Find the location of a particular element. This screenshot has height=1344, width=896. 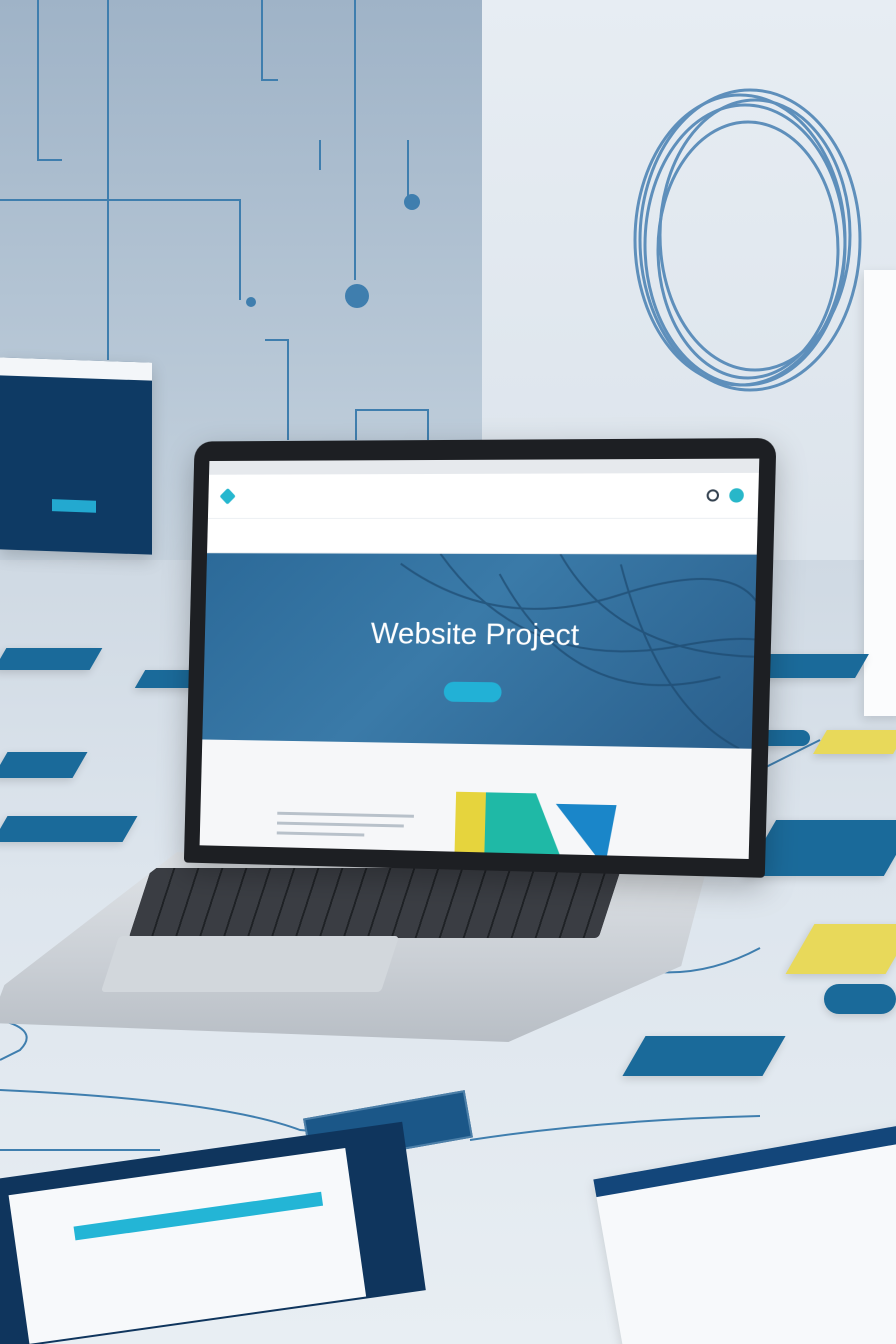

logo-icon is located at coordinates (227, 496).